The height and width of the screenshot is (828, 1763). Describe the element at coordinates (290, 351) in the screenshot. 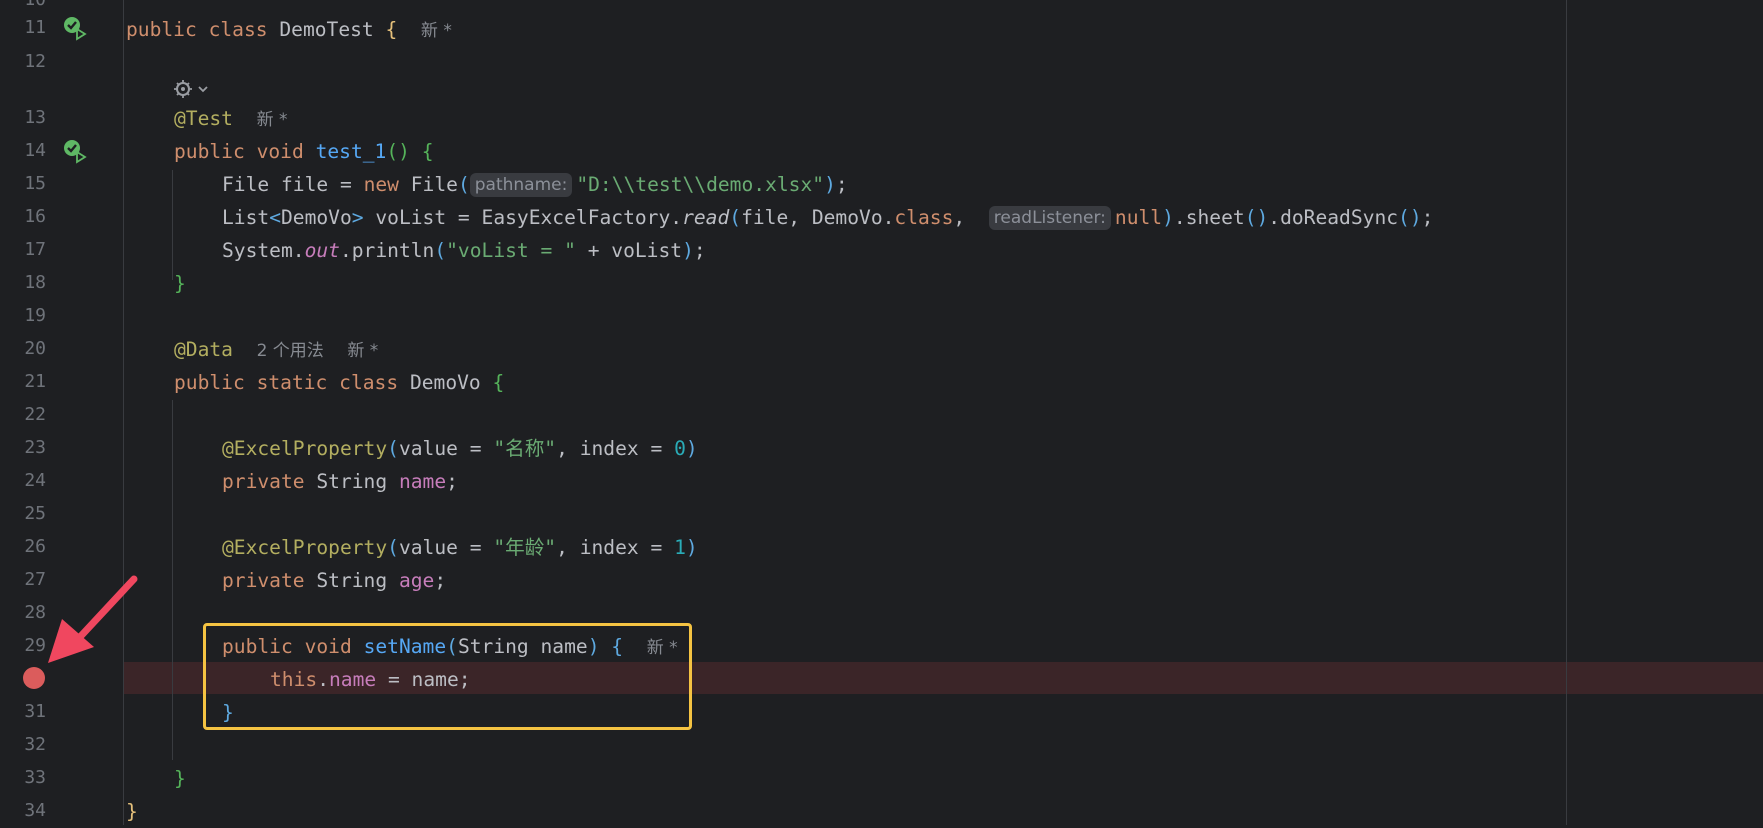

I see `usages-hint: 2 个用法` at that location.